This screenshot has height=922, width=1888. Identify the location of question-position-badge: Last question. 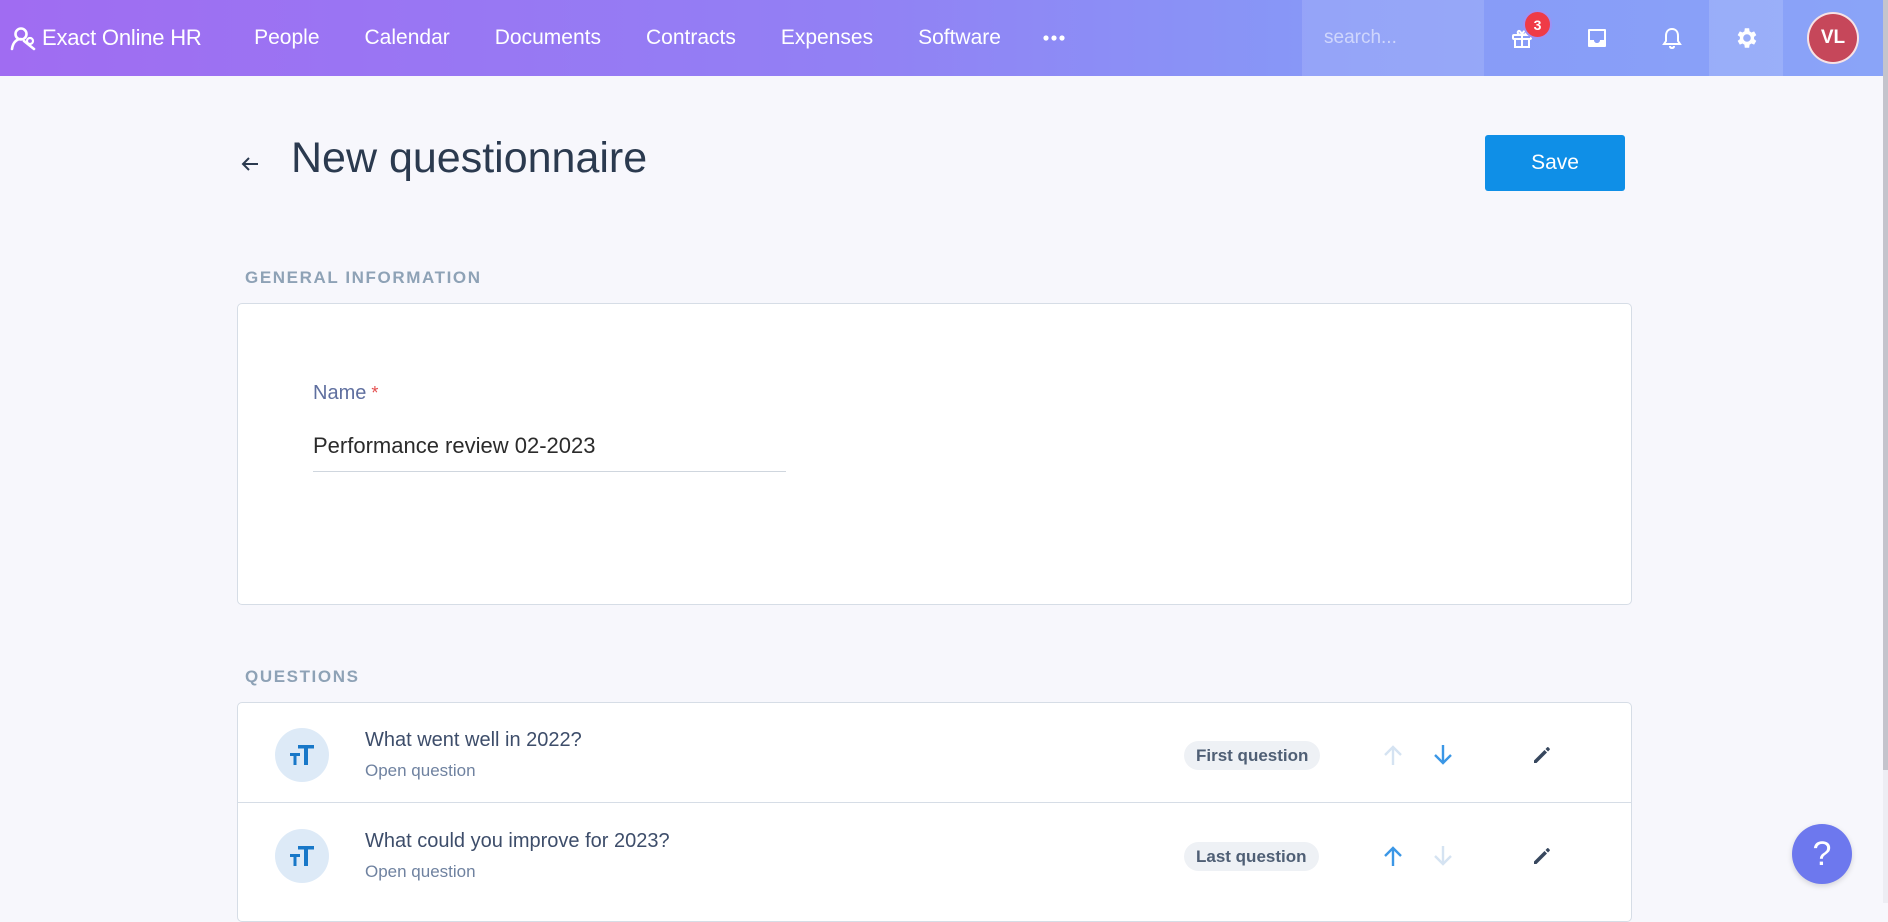
(1251, 856).